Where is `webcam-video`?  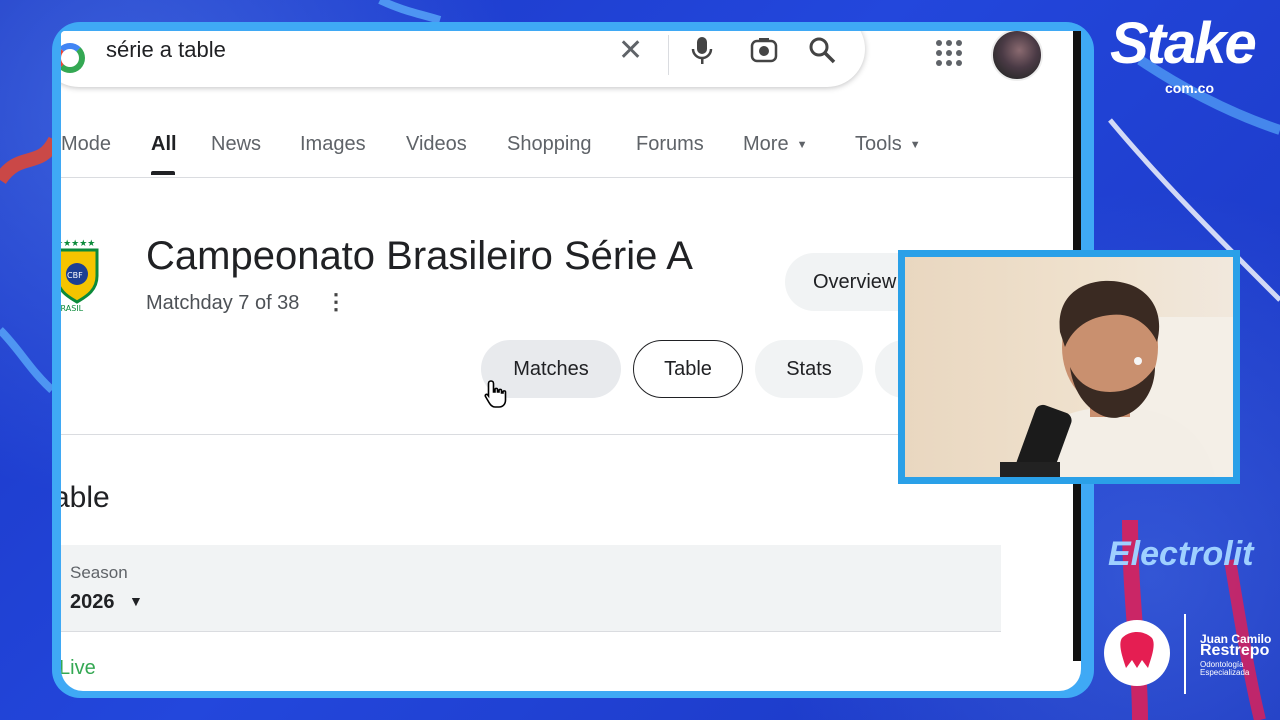 webcam-video is located at coordinates (1069, 367).